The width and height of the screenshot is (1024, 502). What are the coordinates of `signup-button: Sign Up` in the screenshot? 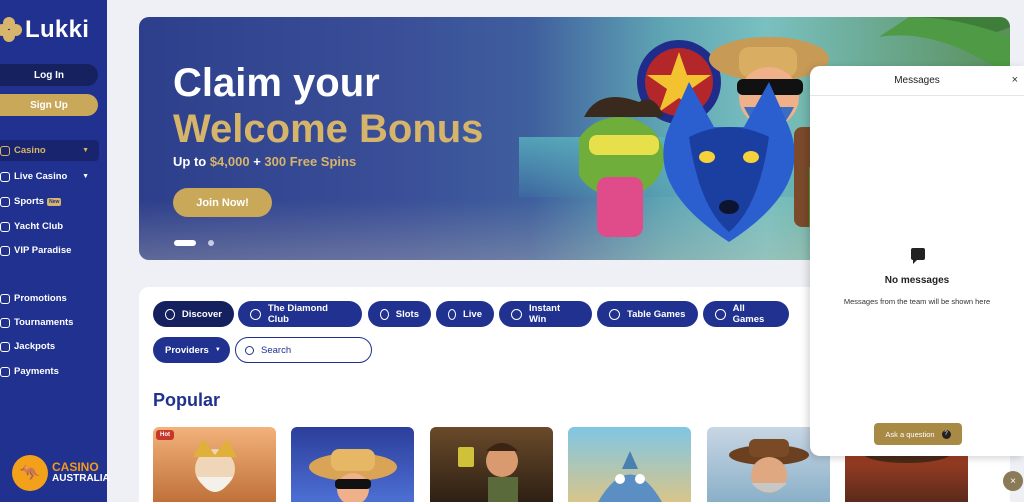 It's located at (49, 105).